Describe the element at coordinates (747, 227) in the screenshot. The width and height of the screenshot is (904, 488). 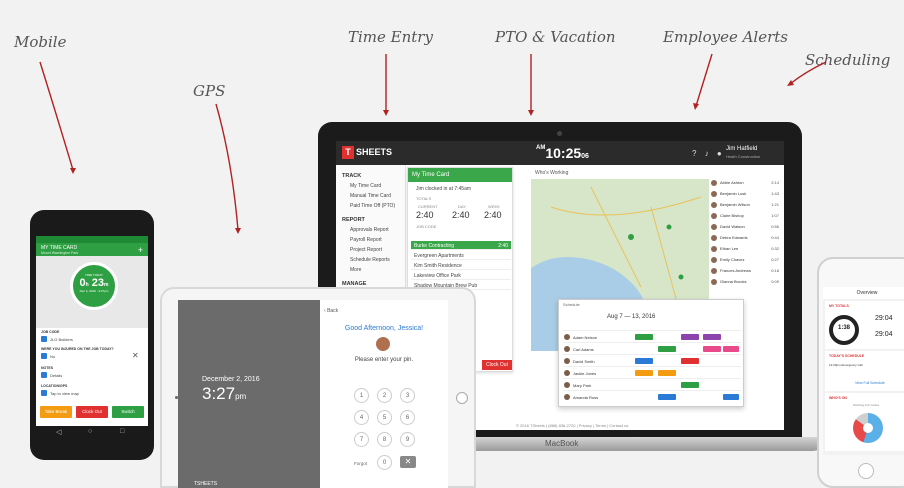
I see `employee-row: David Watson 0:56` at that location.